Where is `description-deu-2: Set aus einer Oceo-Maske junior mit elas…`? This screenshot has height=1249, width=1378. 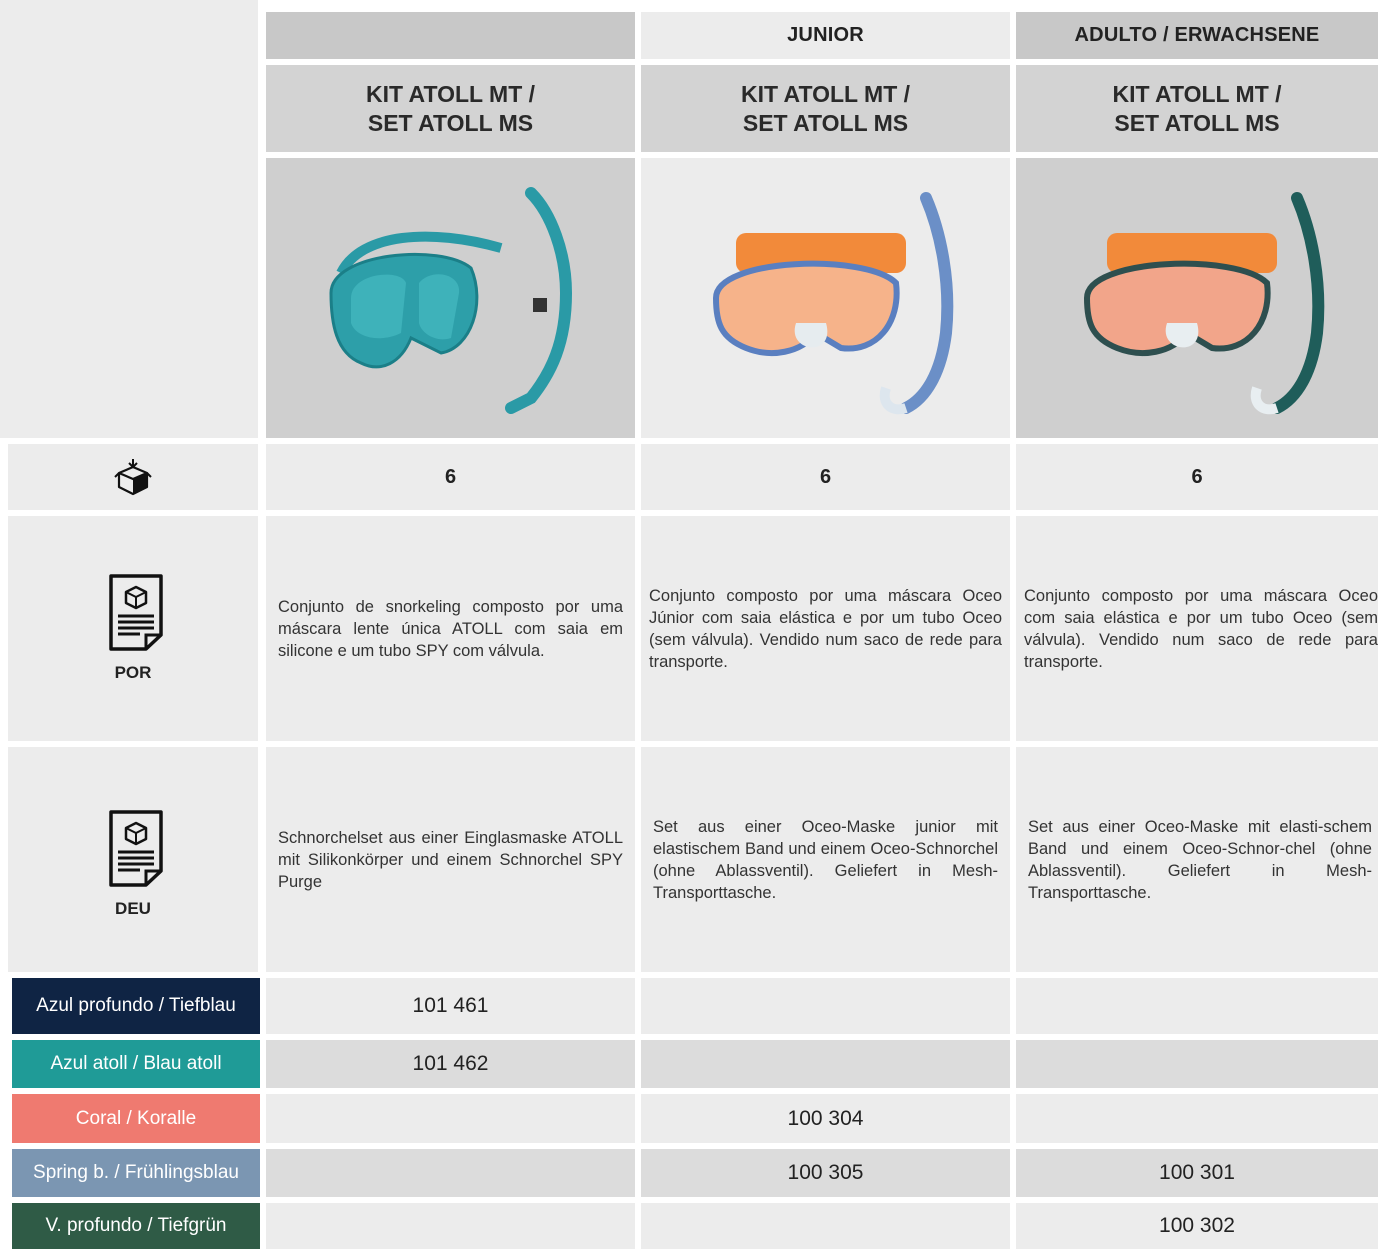 description-deu-2: Set aus einer Oceo-Maske junior mit elas… is located at coordinates (825, 859).